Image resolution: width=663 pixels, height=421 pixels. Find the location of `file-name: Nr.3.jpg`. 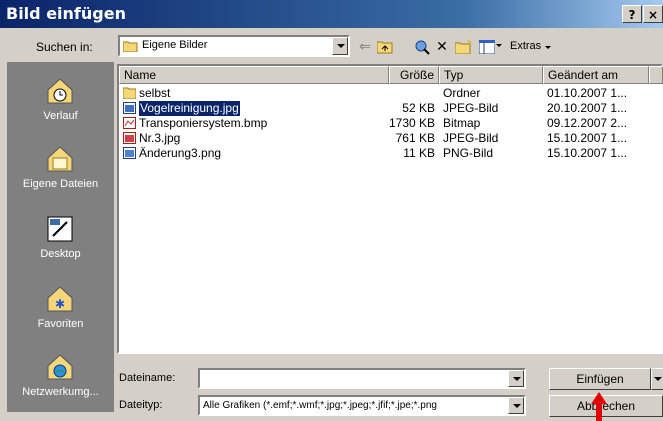

file-name: Nr.3.jpg is located at coordinates (160, 138).